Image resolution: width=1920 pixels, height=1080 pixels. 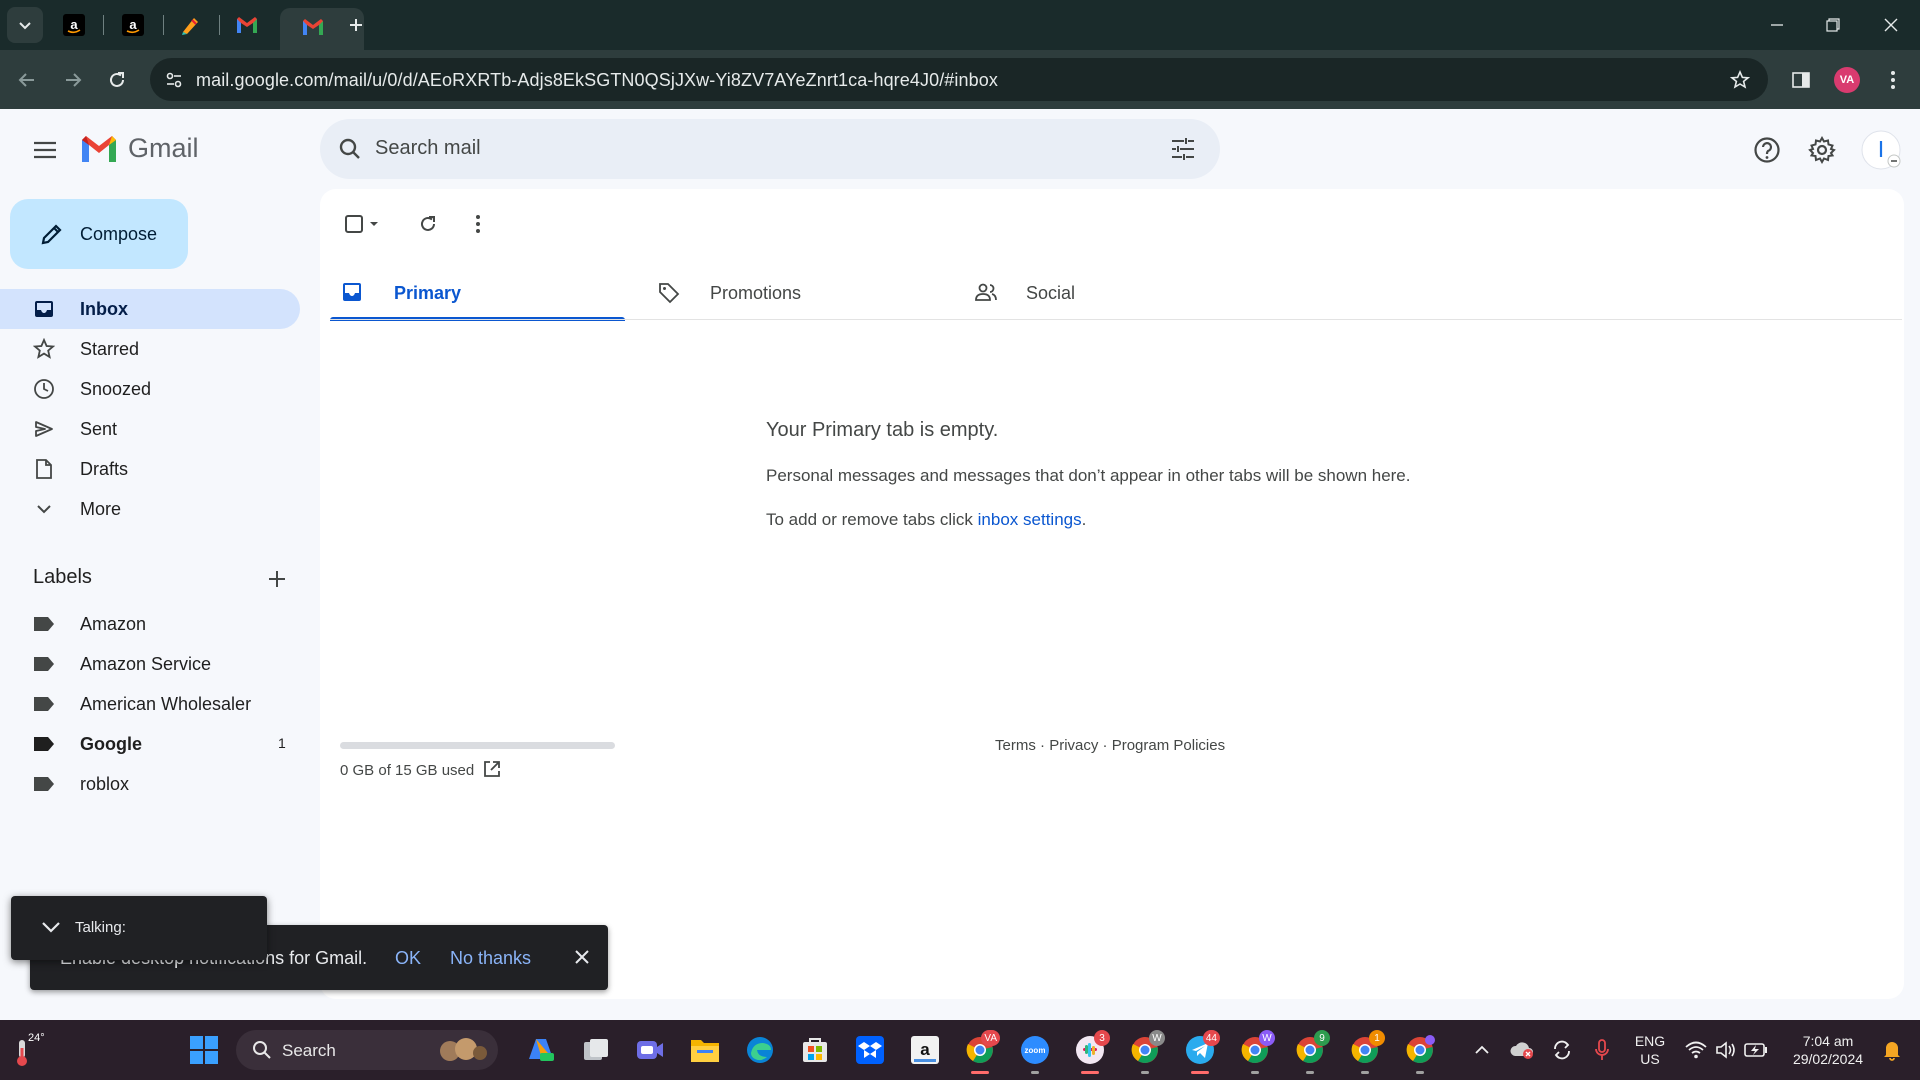 What do you see at coordinates (1073, 745) in the screenshot?
I see `privacy-link: Privacy` at bounding box center [1073, 745].